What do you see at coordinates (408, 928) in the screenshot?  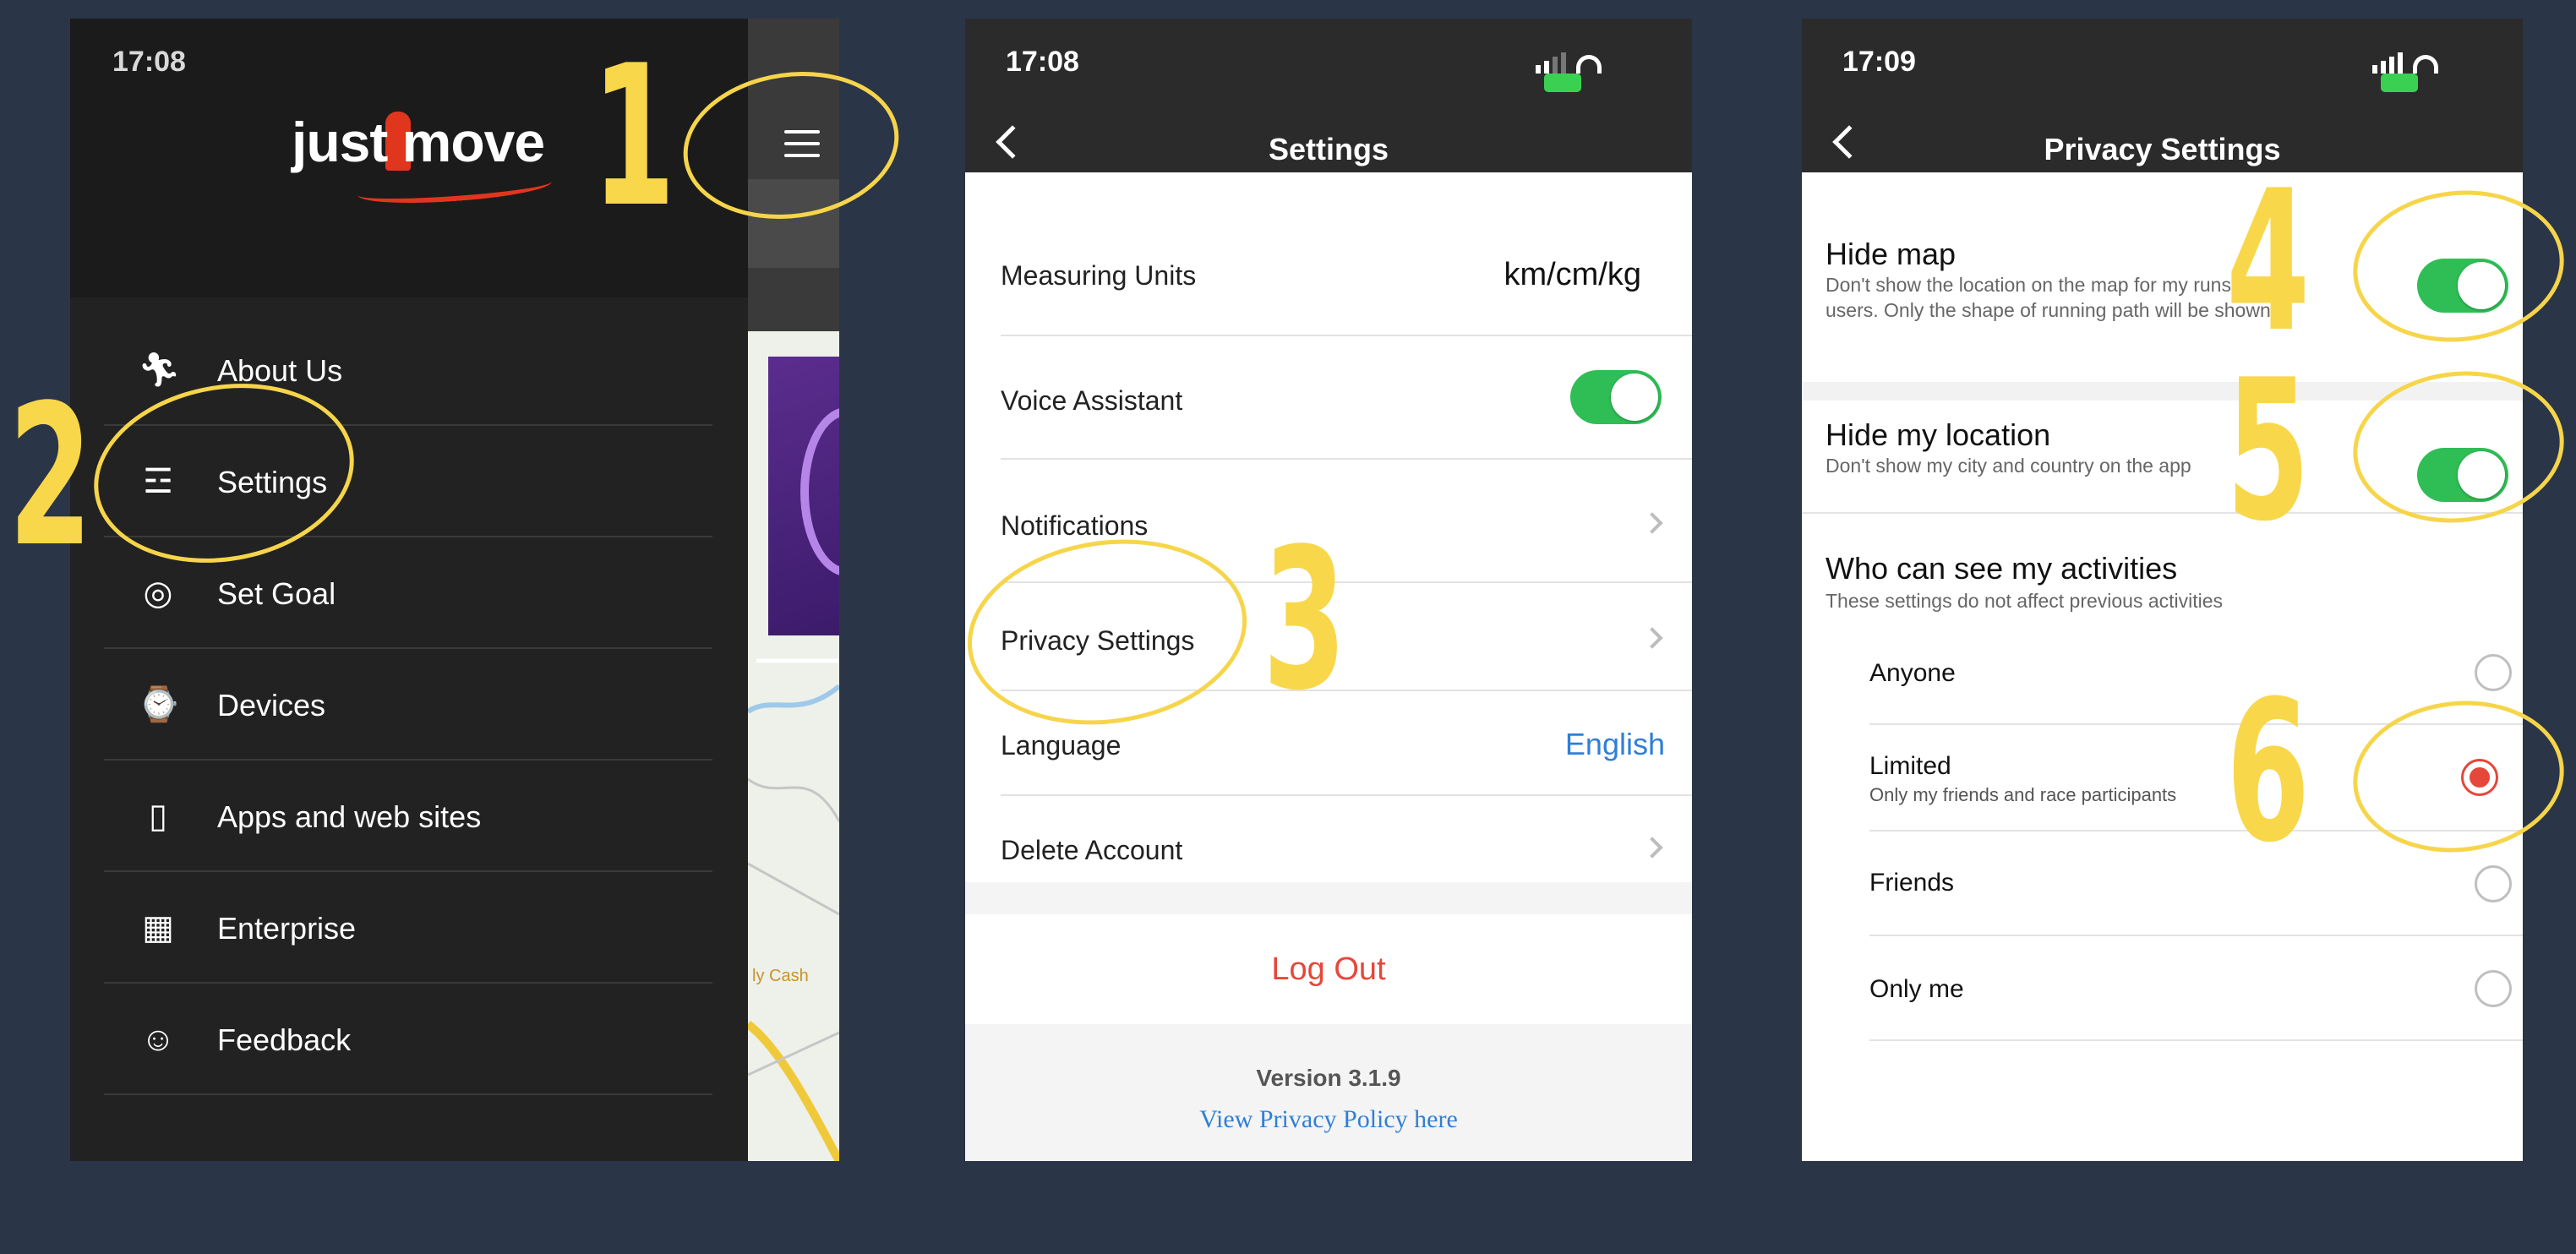 I see `menu-item-enterprise: ▦ Enterprise` at bounding box center [408, 928].